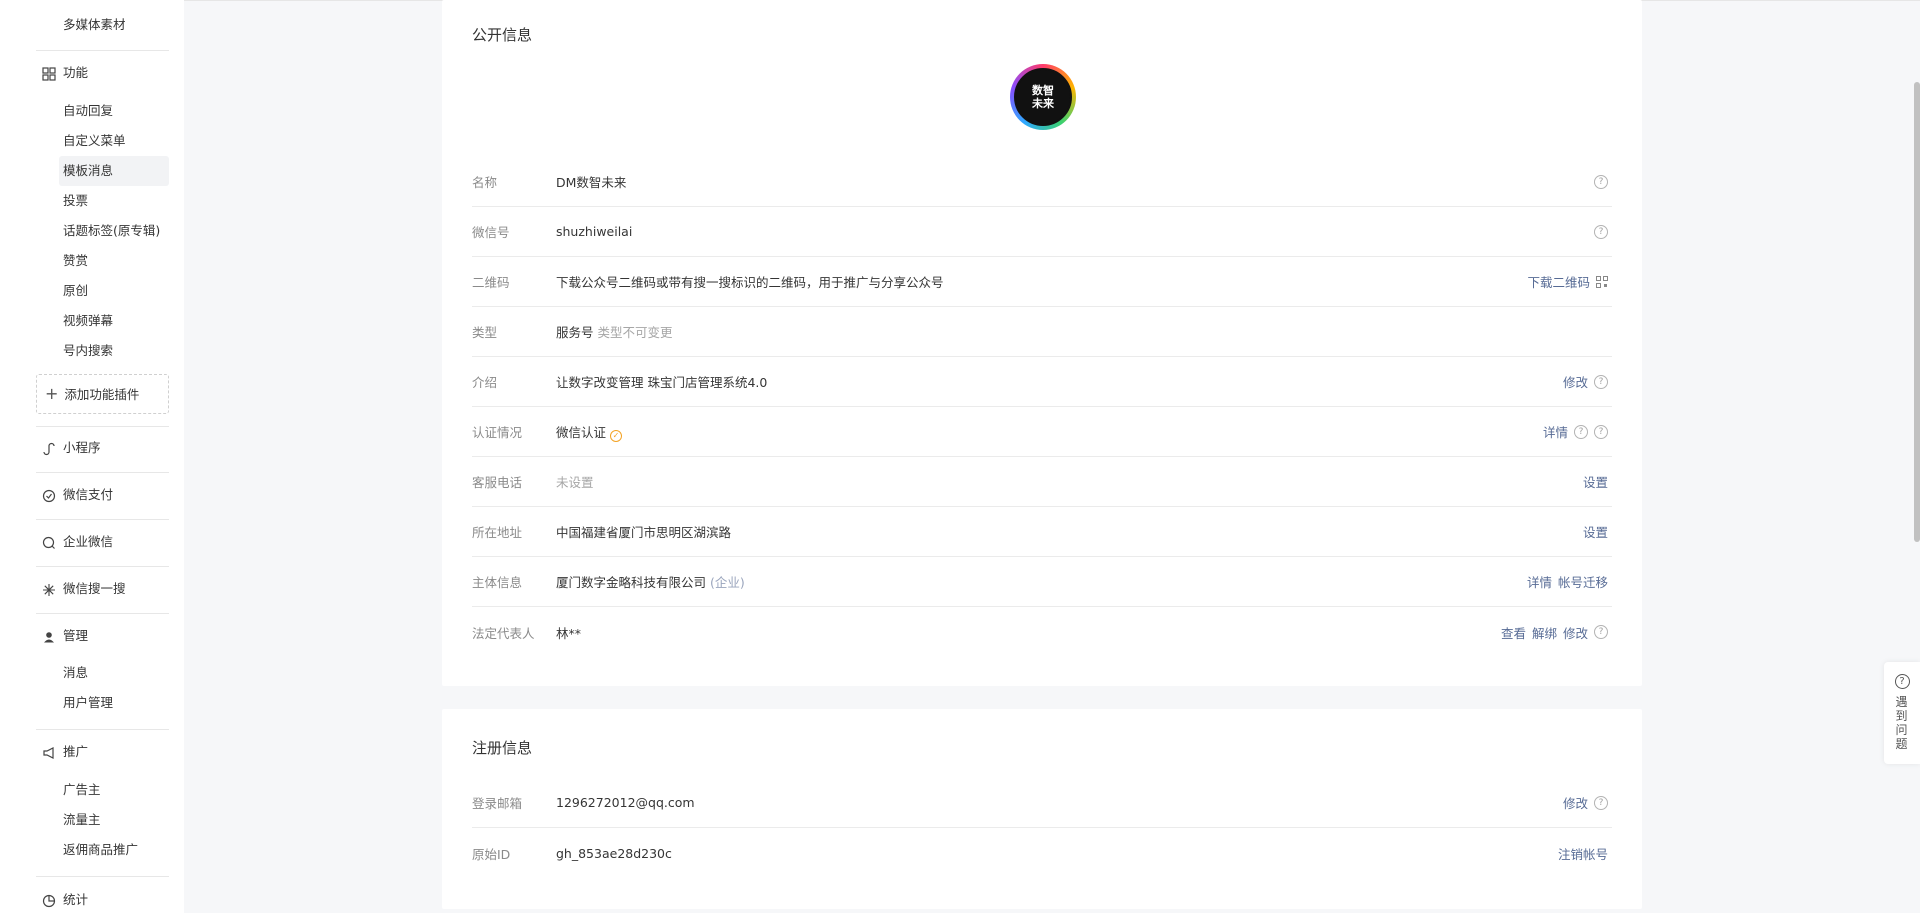  I want to click on info-row-email: 登录邮箱 1296272012@qq.com 修改 ?, so click(1042, 803).